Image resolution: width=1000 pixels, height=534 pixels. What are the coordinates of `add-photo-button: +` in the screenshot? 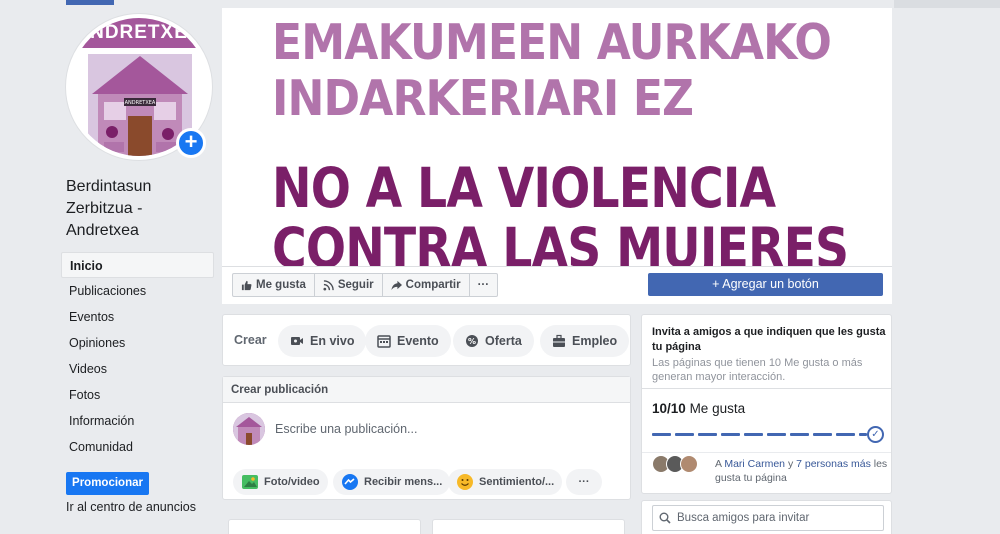 It's located at (191, 143).